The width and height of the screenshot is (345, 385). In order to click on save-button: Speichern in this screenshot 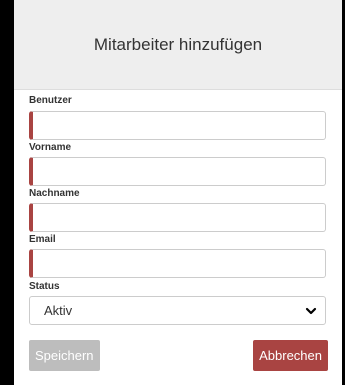, I will do `click(64, 355)`.